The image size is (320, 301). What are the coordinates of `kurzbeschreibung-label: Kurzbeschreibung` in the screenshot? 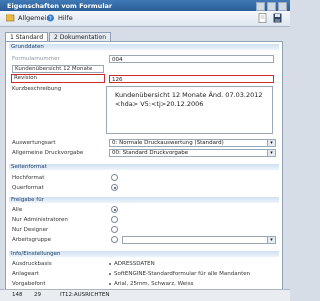 It's located at (37, 89).